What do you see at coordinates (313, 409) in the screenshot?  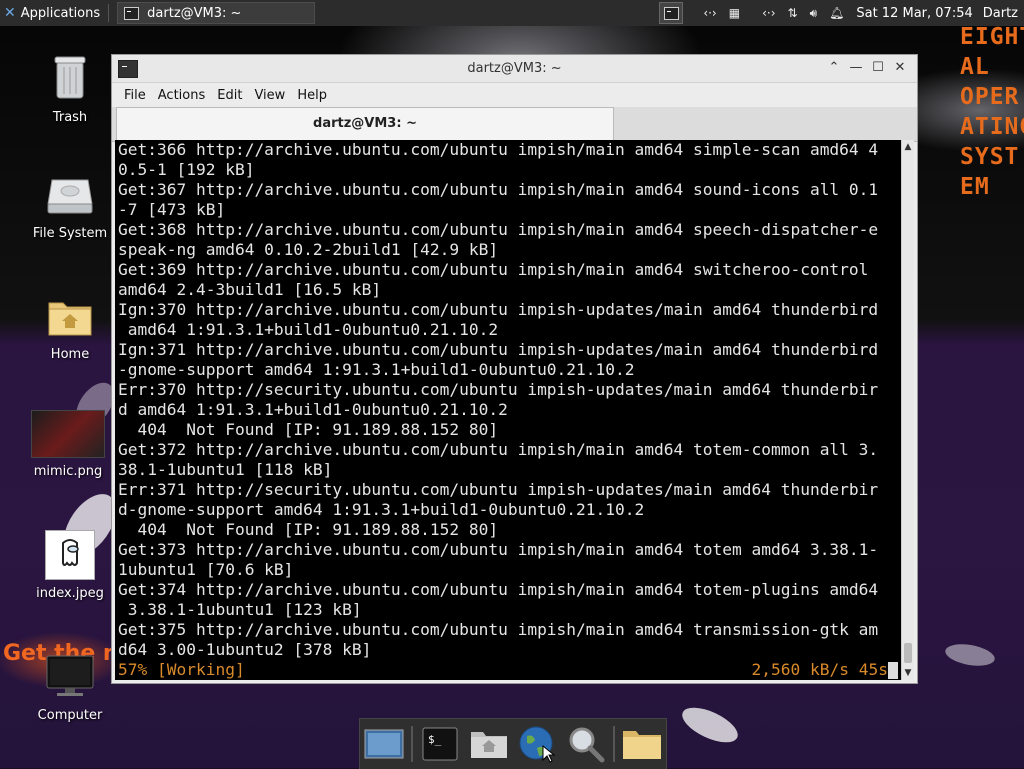 I see `terminal-line: d amd64 1:91.3.1+build1-0ubuntu0.21.10.2` at bounding box center [313, 409].